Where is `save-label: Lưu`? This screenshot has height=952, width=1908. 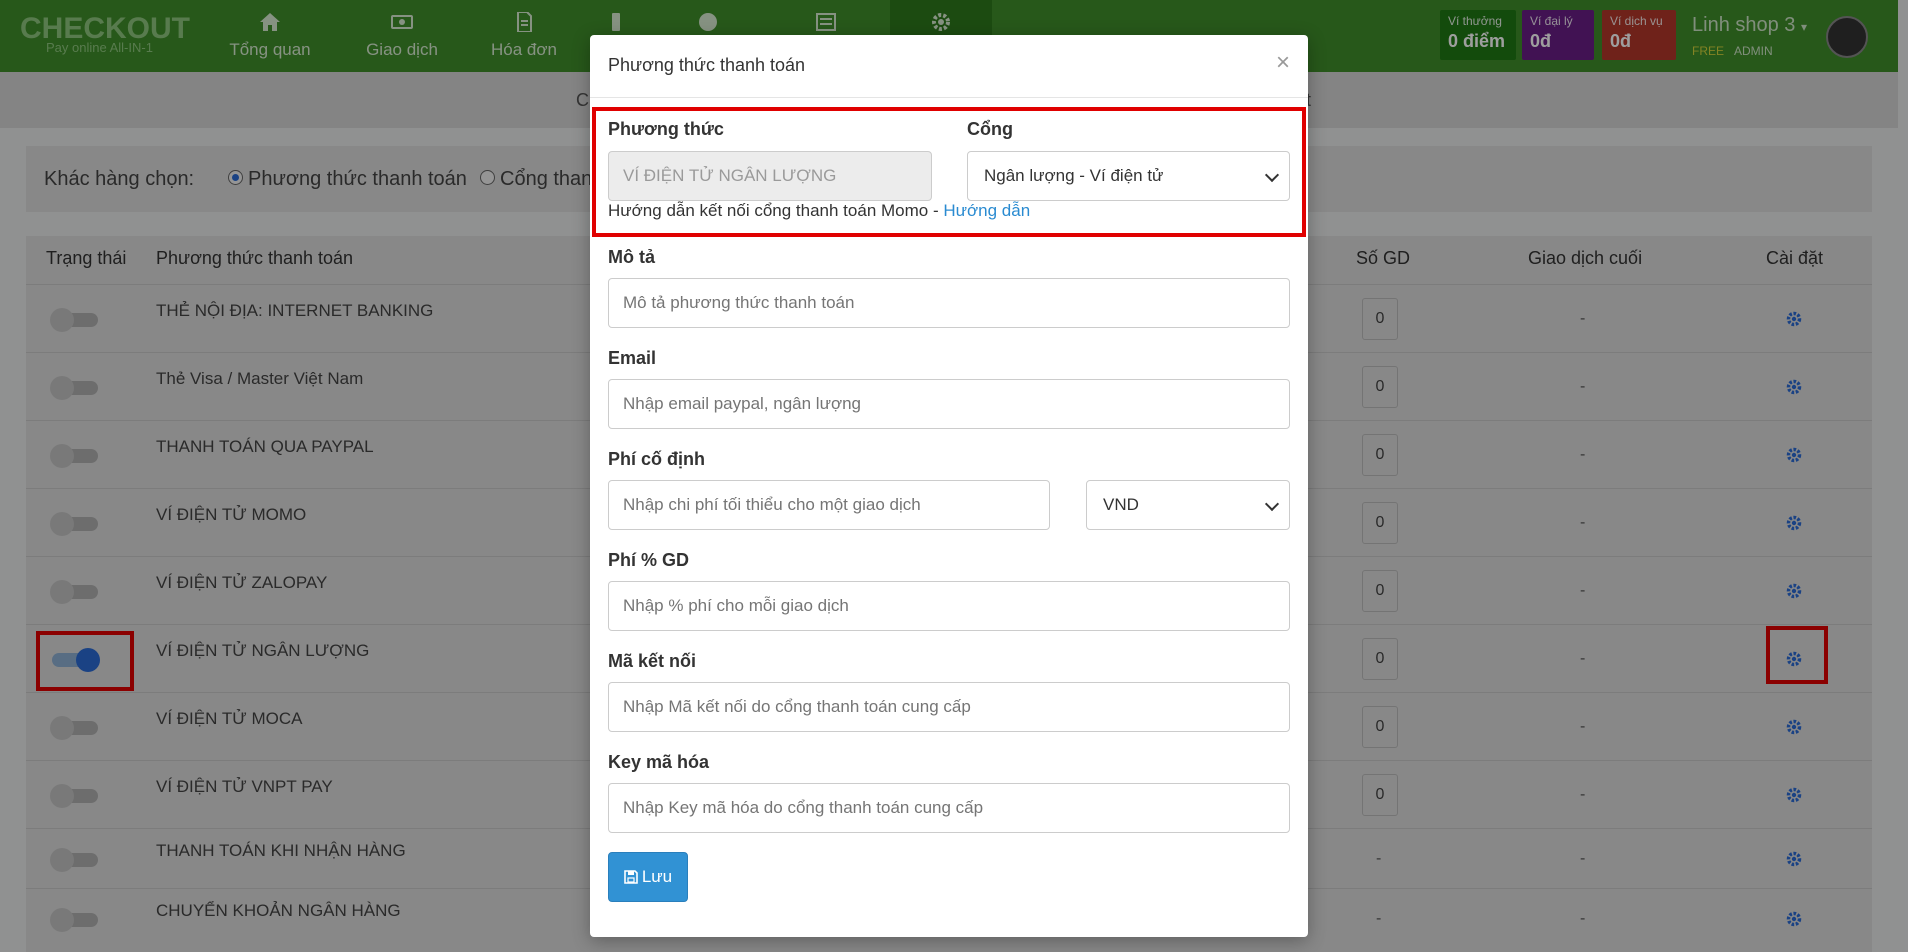 save-label: Lưu is located at coordinates (657, 876).